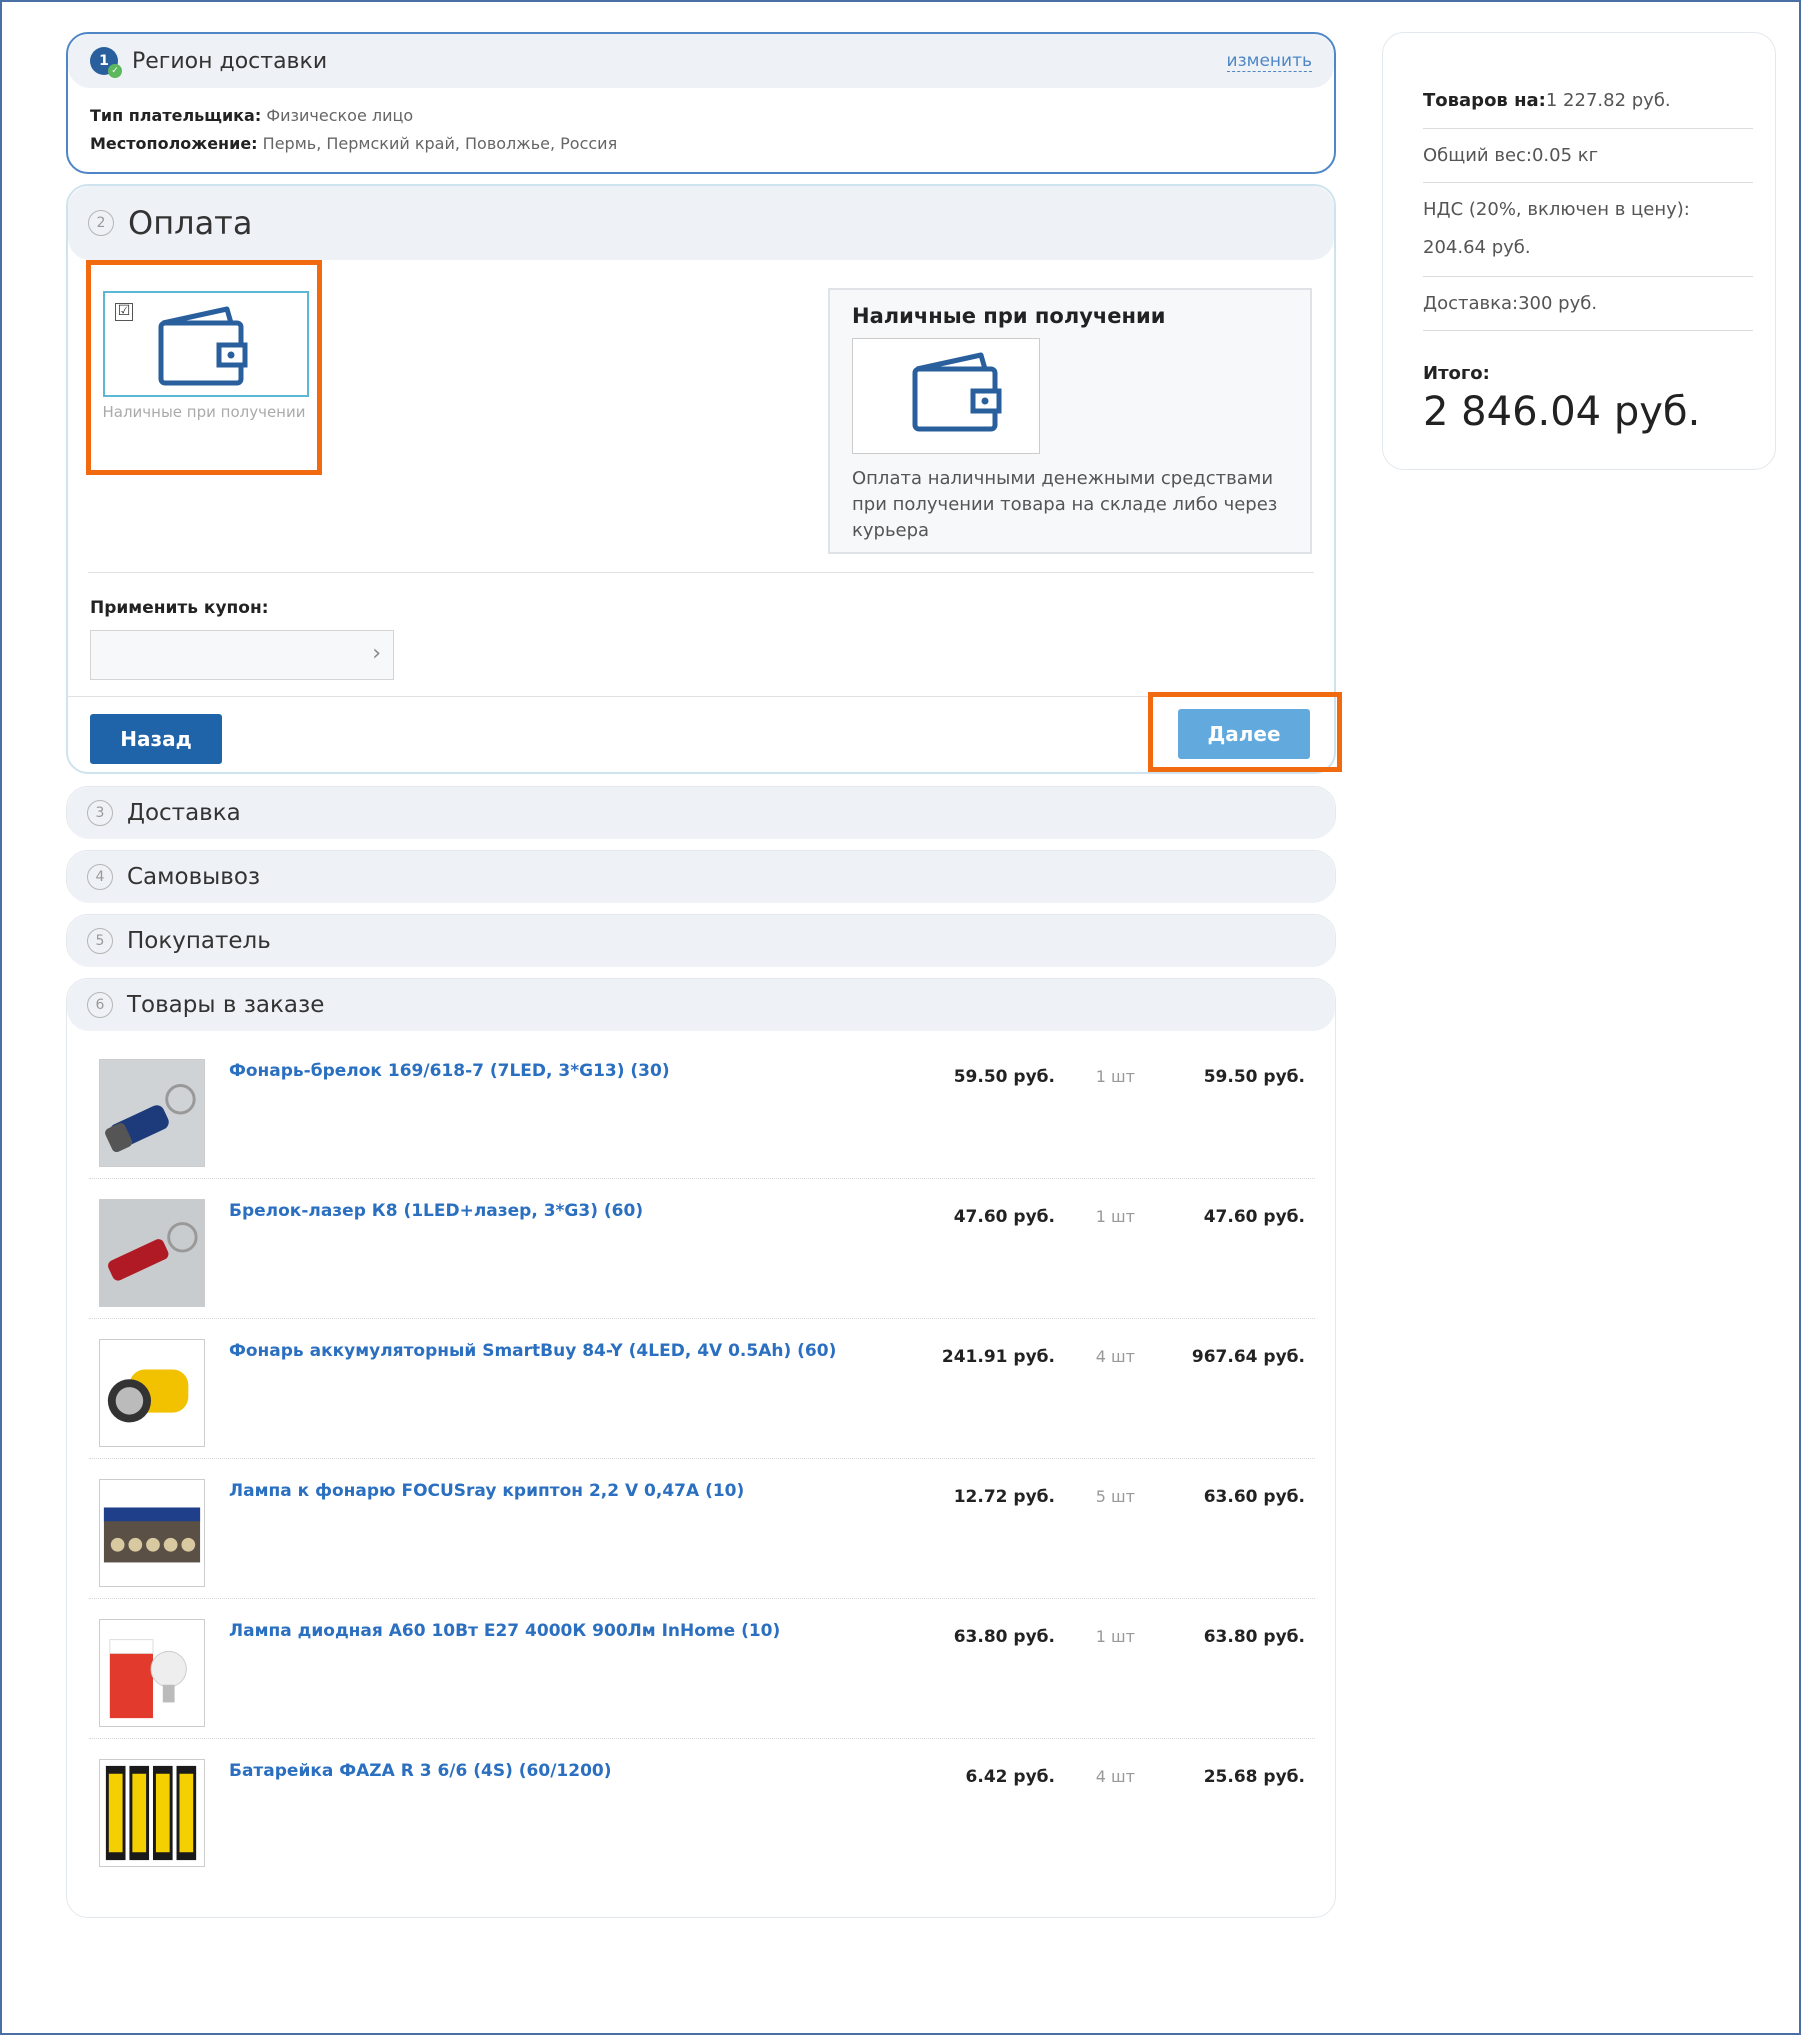 The width and height of the screenshot is (1801, 2035). What do you see at coordinates (701, 812) in the screenshot?
I see `section-delivery: 3 Доставка` at bounding box center [701, 812].